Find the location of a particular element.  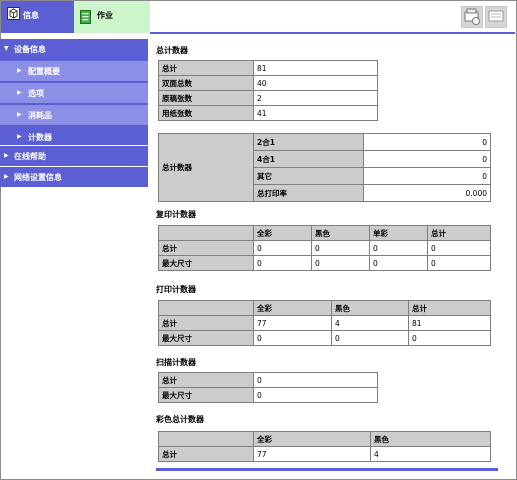

sidebar-item-counters: ▶ 计数器 is located at coordinates (74, 136).